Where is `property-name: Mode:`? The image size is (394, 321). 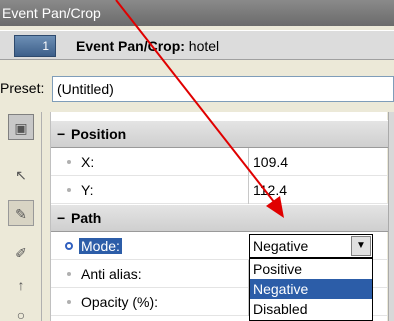
property-name: Mode: is located at coordinates (100, 246).